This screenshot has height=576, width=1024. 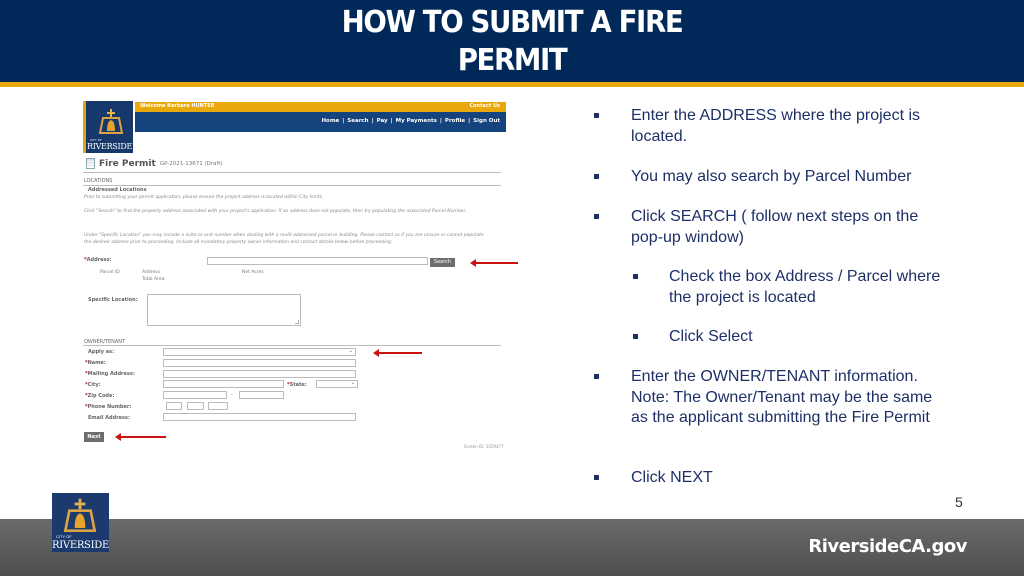 I want to click on page-number: 5, so click(x=959, y=502).